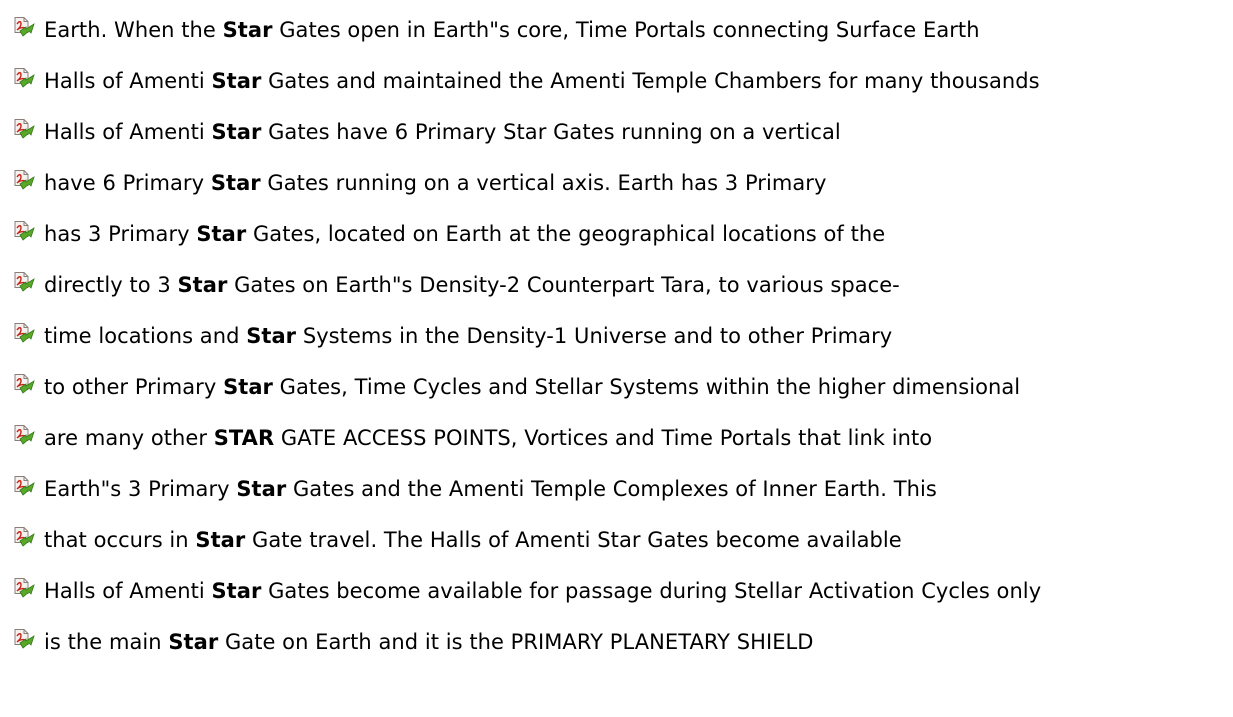 The image size is (1233, 717). Describe the element at coordinates (129, 437) in the screenshot. I see `snippet-before: are many other` at that location.